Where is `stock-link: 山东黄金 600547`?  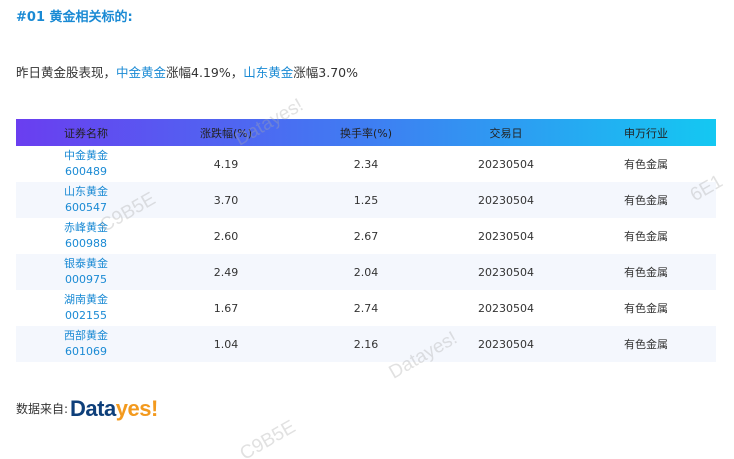 stock-link: 山东黄金 600547 is located at coordinates (86, 200).